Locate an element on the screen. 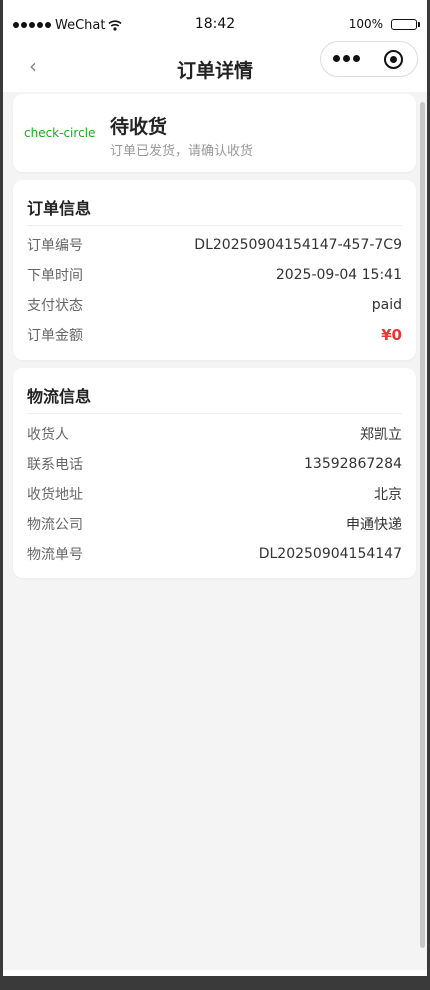 This screenshot has width=430, height=990. receiver-value: 郑凯立 is located at coordinates (381, 435).